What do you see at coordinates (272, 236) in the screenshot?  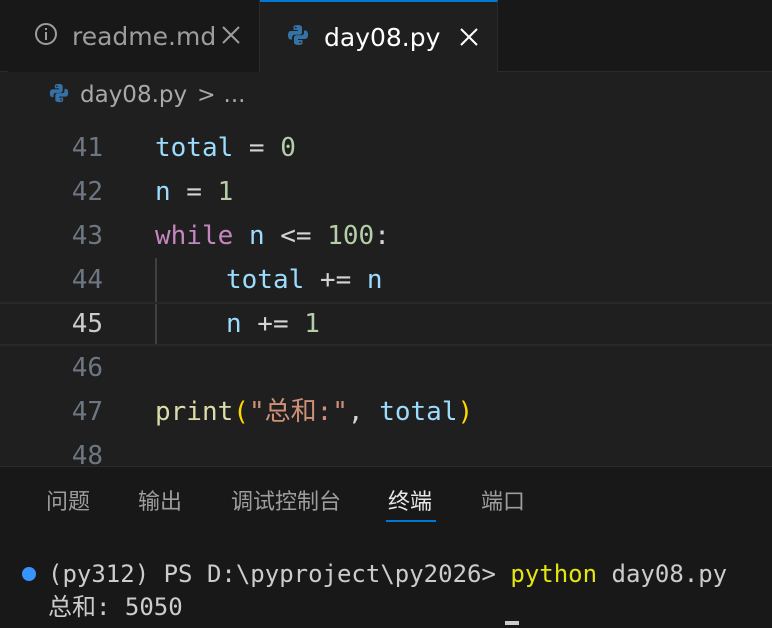 I see `code-text: while n <= 100:` at bounding box center [272, 236].